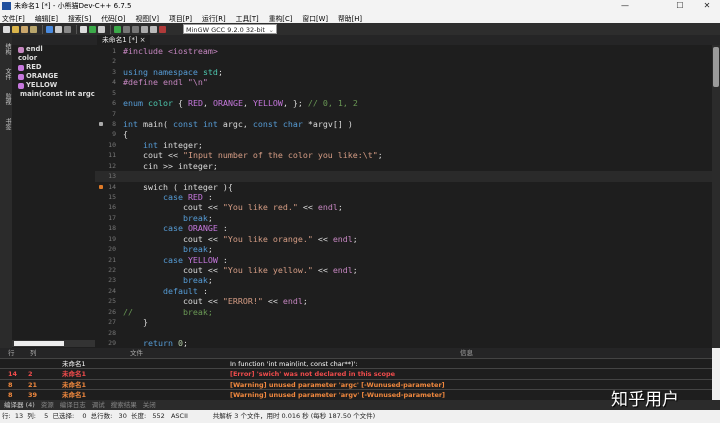 This screenshot has width=720, height=423. I want to click on code-line: 22 cout << "You like yellow." << endl;, so click(403, 270).